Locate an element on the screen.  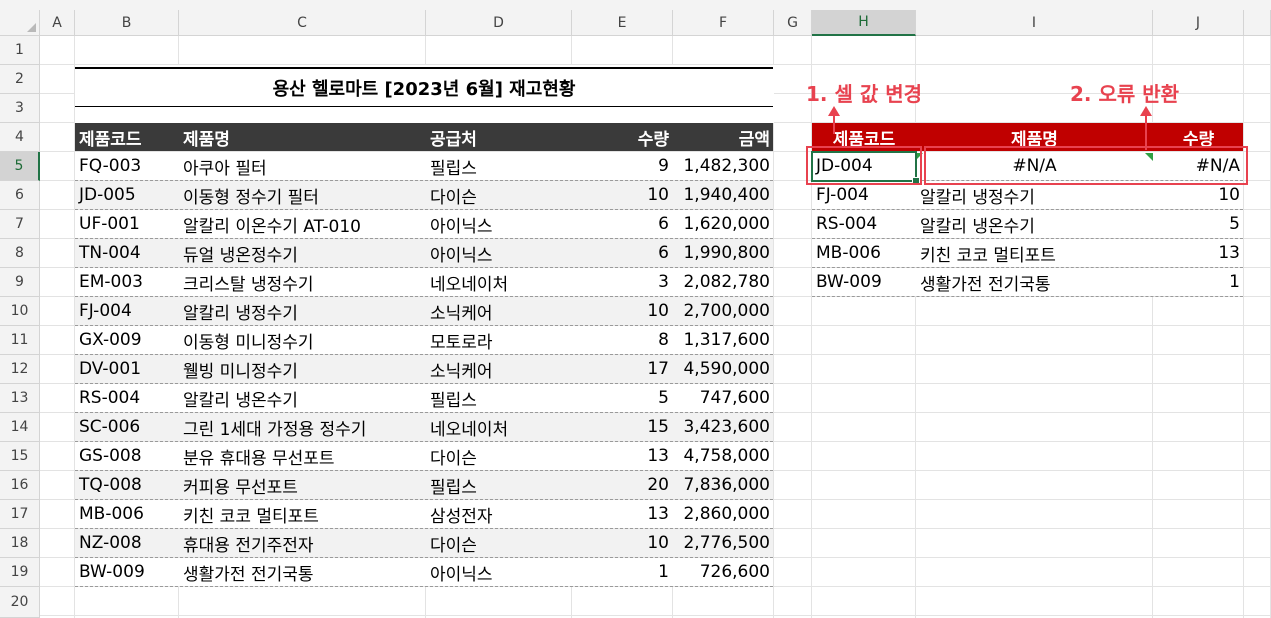
inventory-cell-amount: 1,482,300 is located at coordinates (723, 166).